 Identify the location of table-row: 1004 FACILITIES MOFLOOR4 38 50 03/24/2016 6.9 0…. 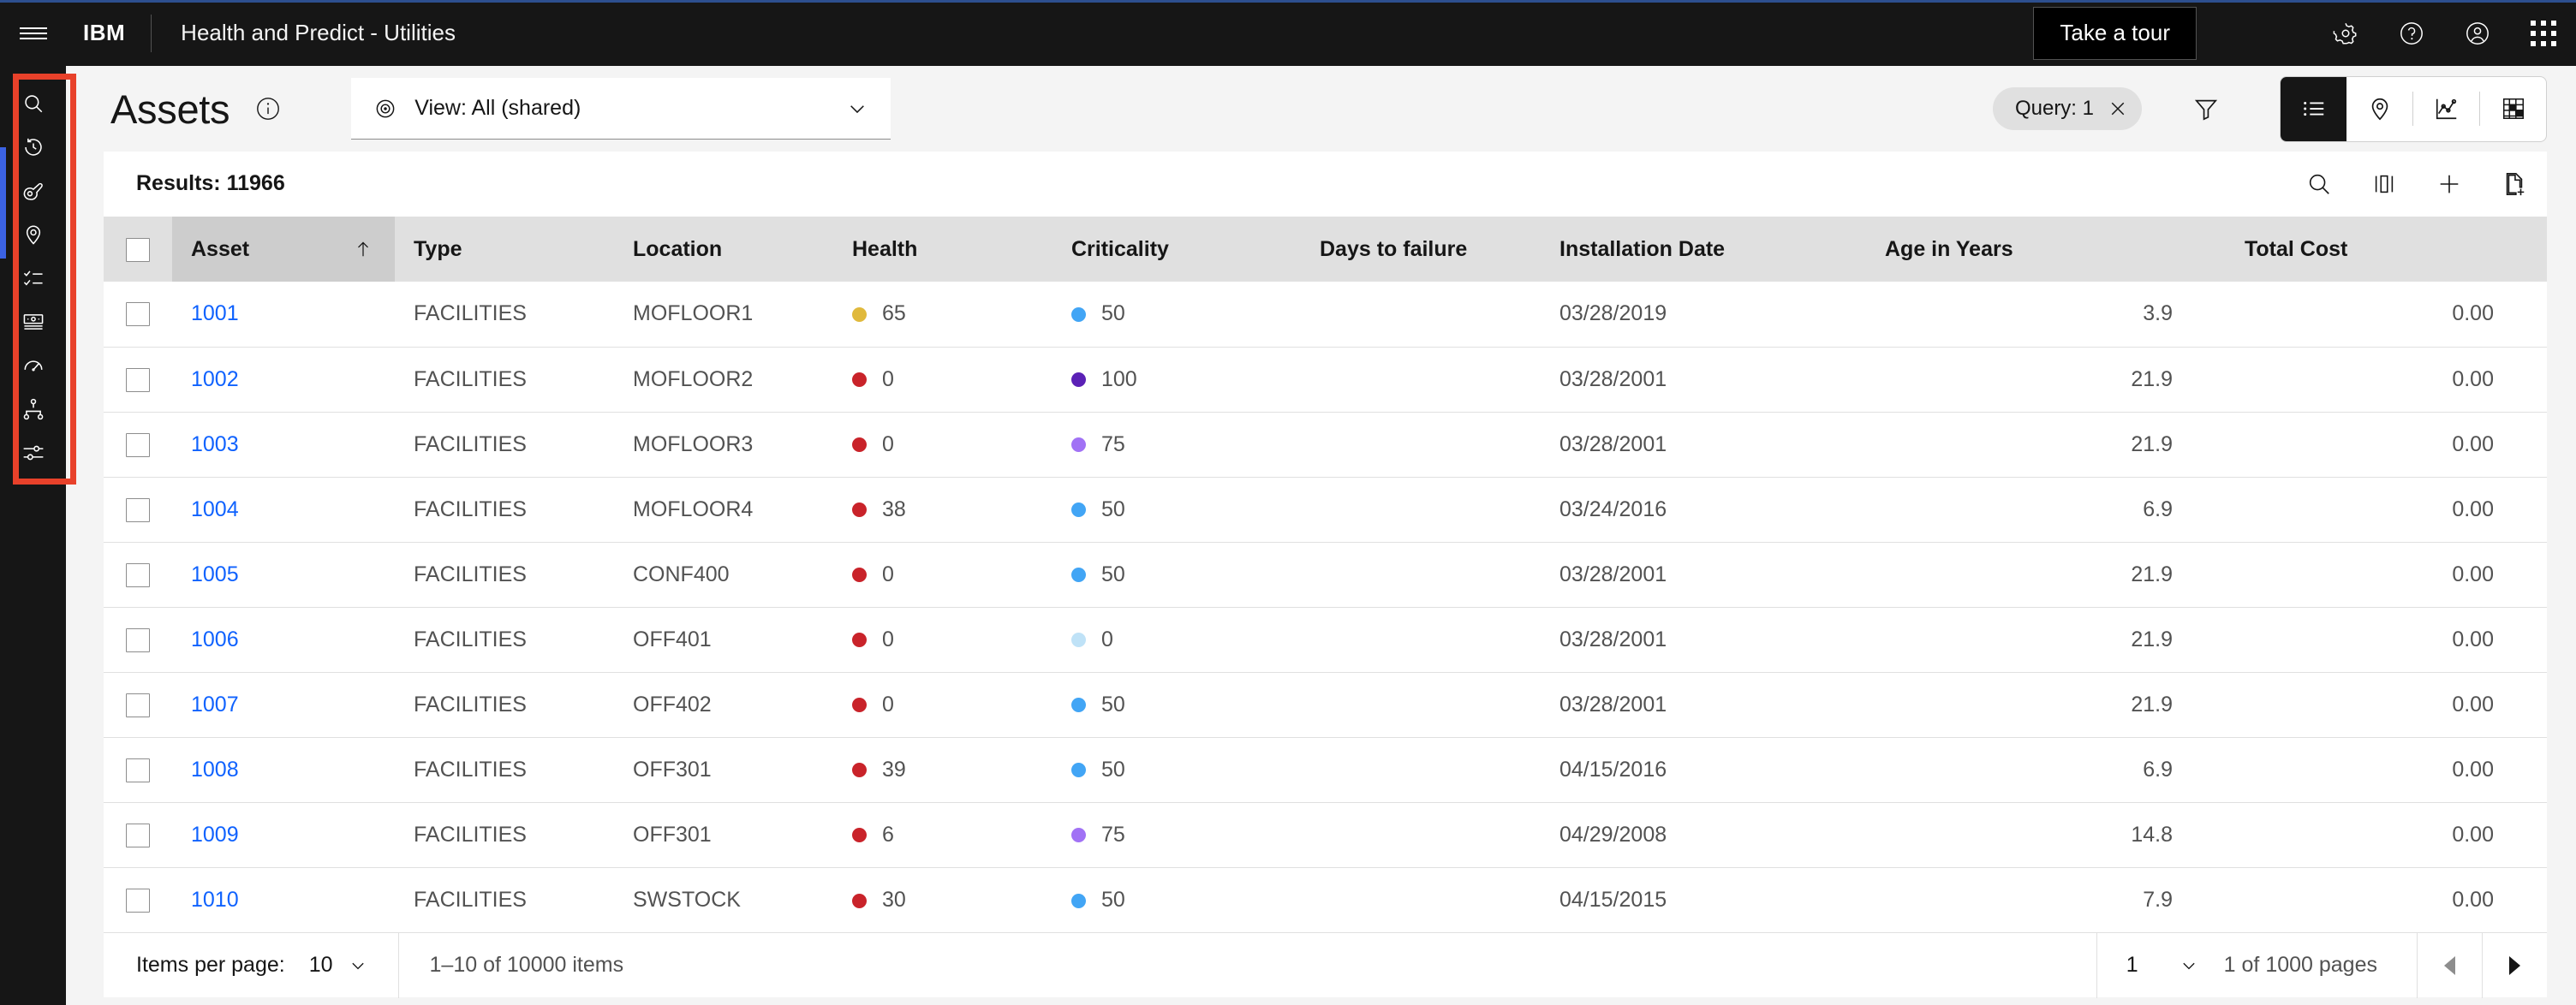
(1325, 510).